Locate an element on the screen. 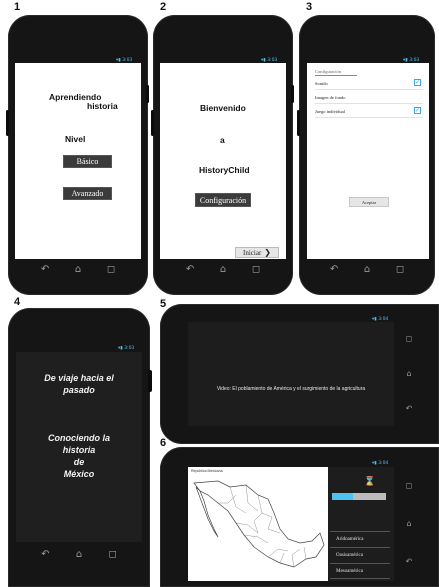 The width and height of the screenshot is (439, 587). chevron-right-icon: ❯ is located at coordinates (267, 252).